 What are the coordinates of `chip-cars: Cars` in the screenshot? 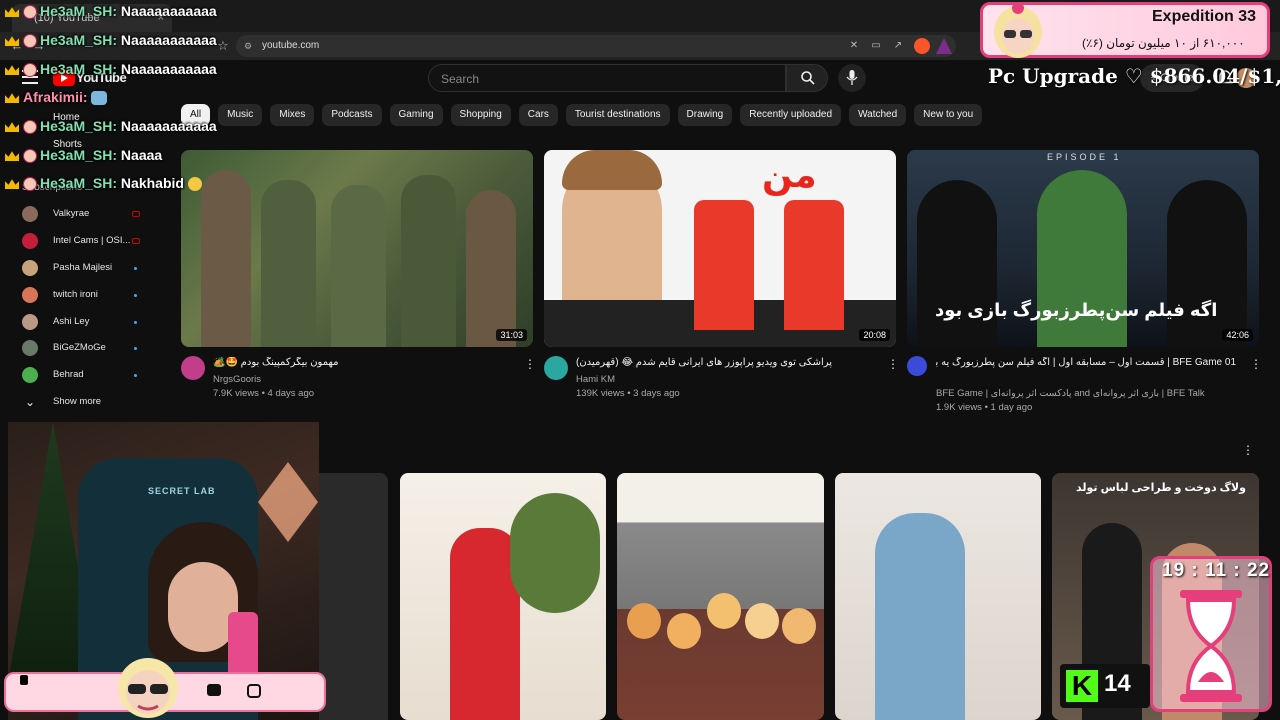 It's located at (538, 115).